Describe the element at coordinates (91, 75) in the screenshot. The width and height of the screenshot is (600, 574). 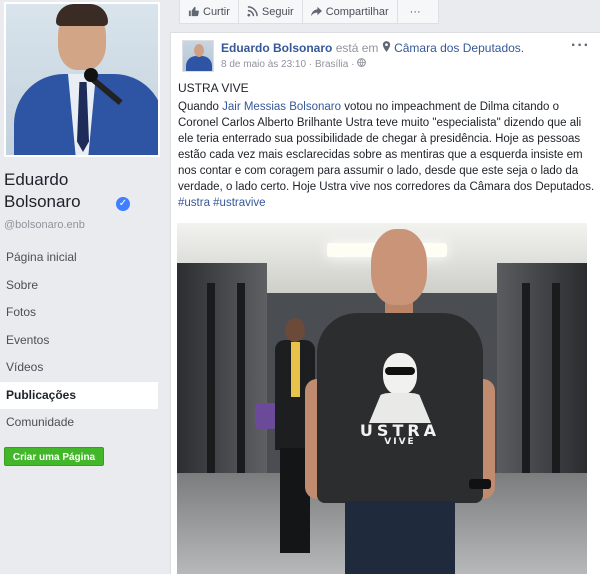
I see `microphone-icon` at that location.